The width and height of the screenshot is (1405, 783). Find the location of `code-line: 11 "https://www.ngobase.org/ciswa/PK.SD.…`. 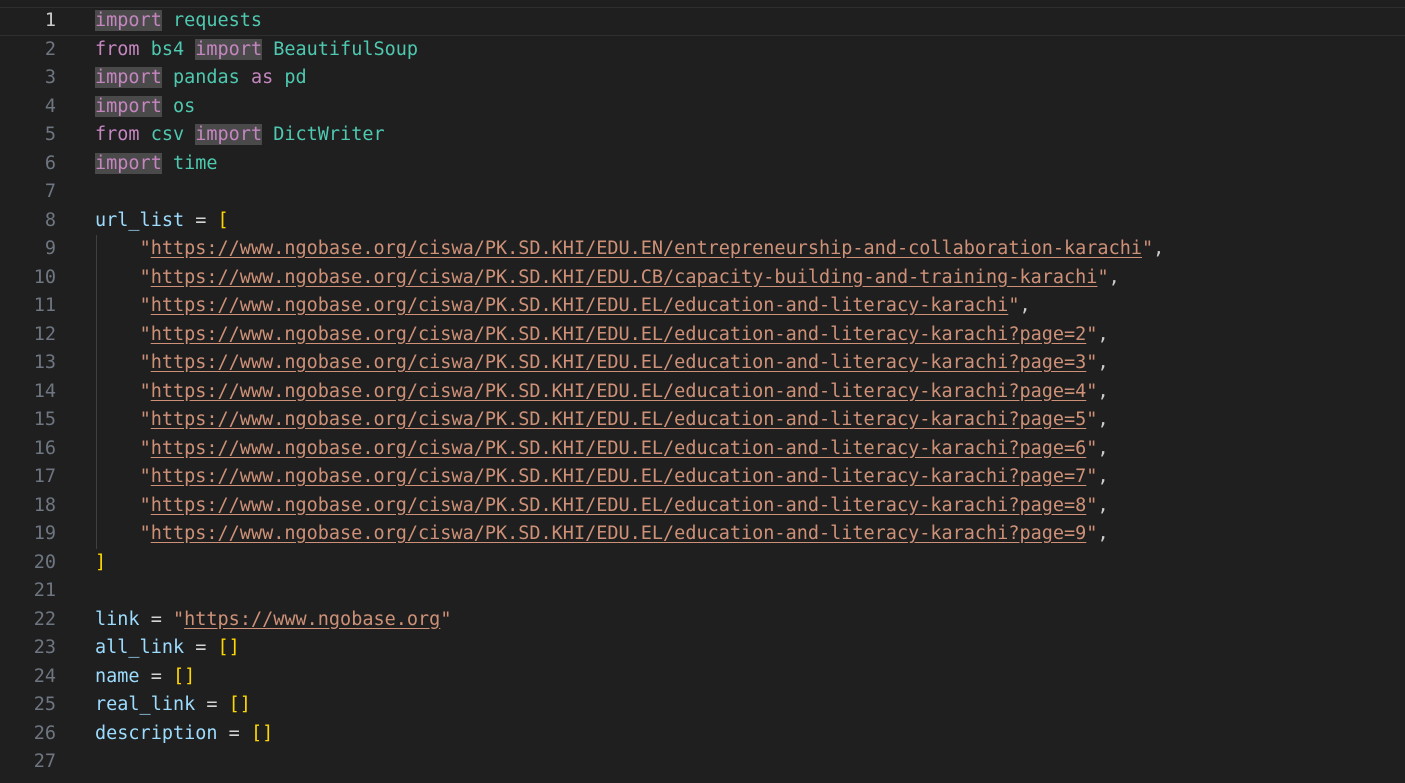

code-line: 11 "https://www.ngobase.org/ciswa/PK.SD.… is located at coordinates (702, 306).